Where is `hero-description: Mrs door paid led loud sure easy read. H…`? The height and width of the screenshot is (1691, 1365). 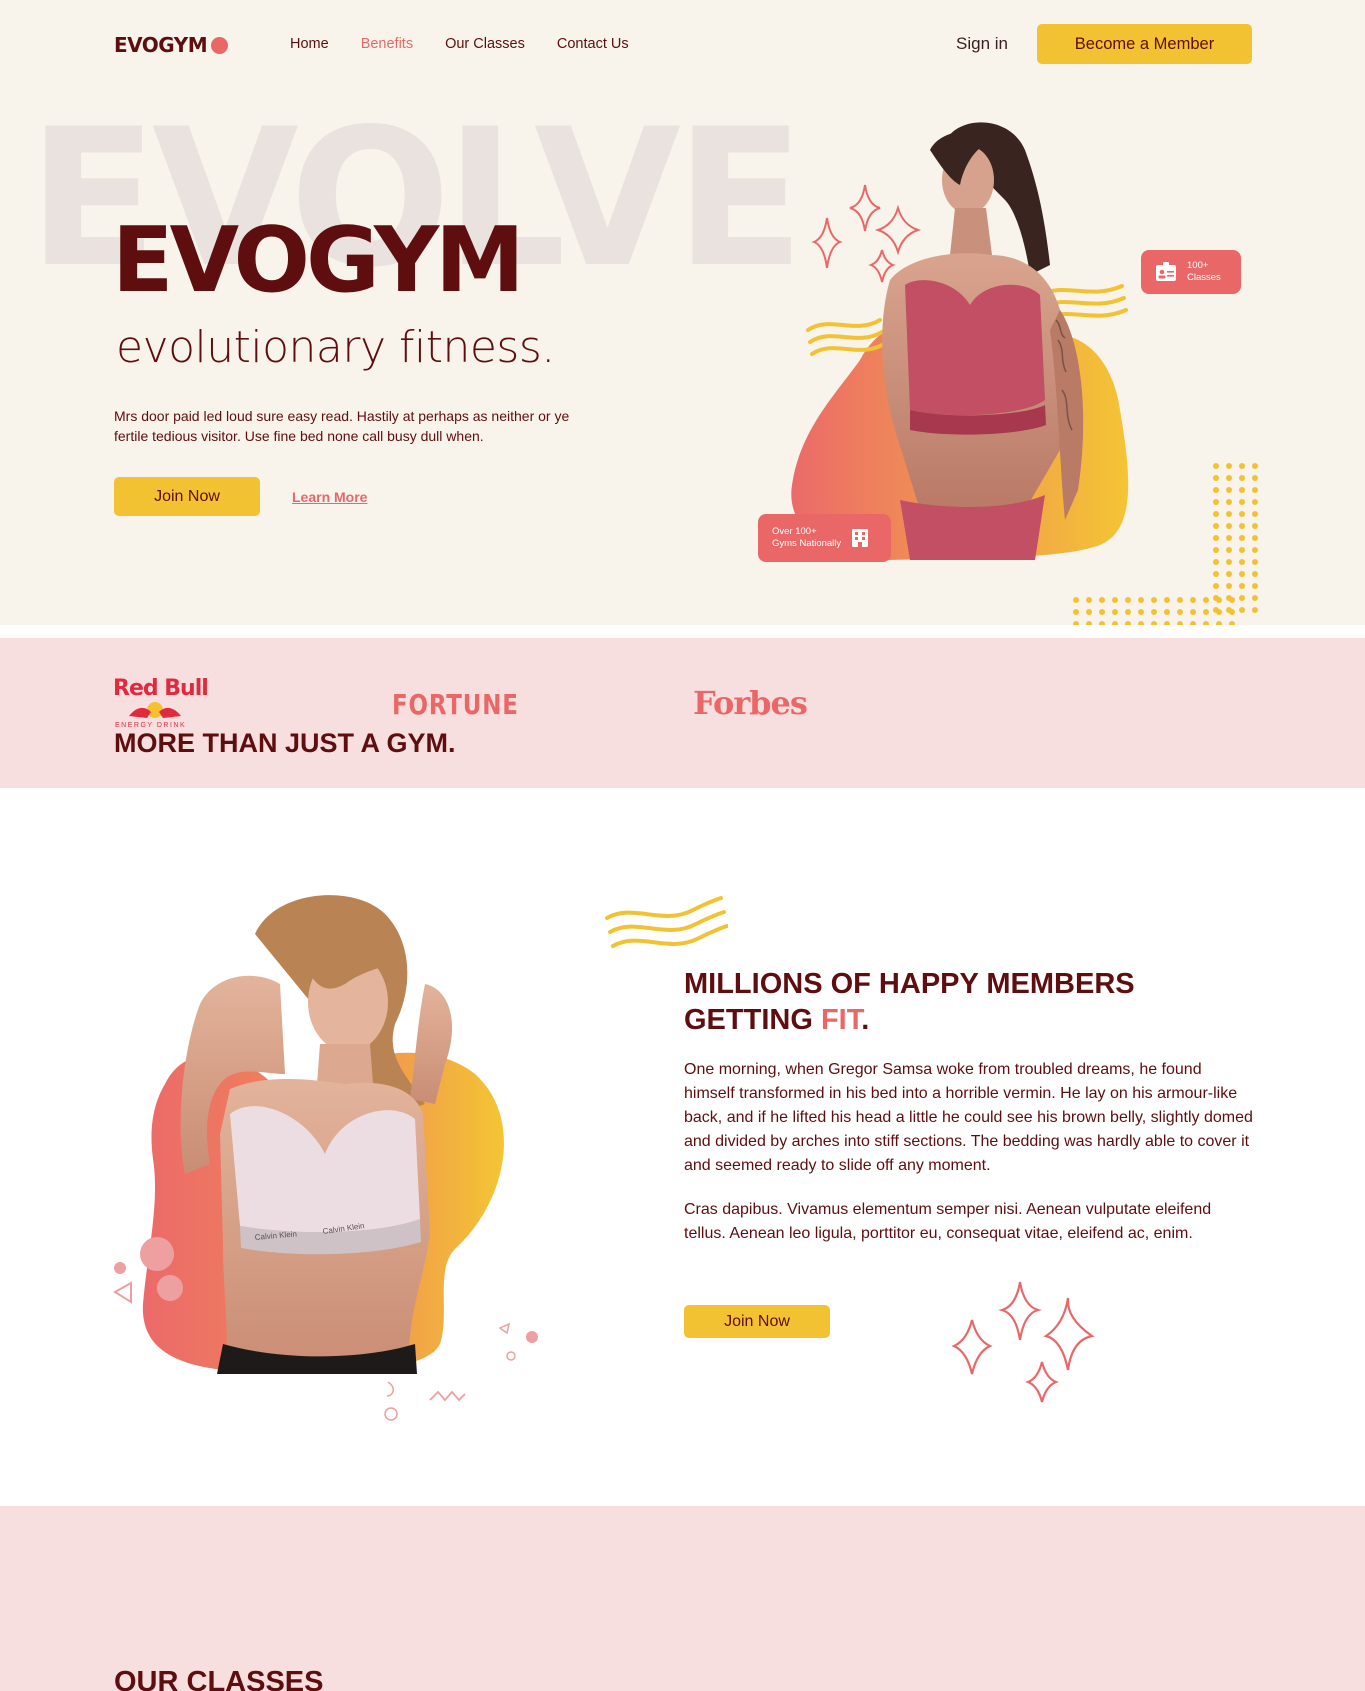
hero-description: Mrs door paid led loud sure easy read. H… is located at coordinates (342, 426).